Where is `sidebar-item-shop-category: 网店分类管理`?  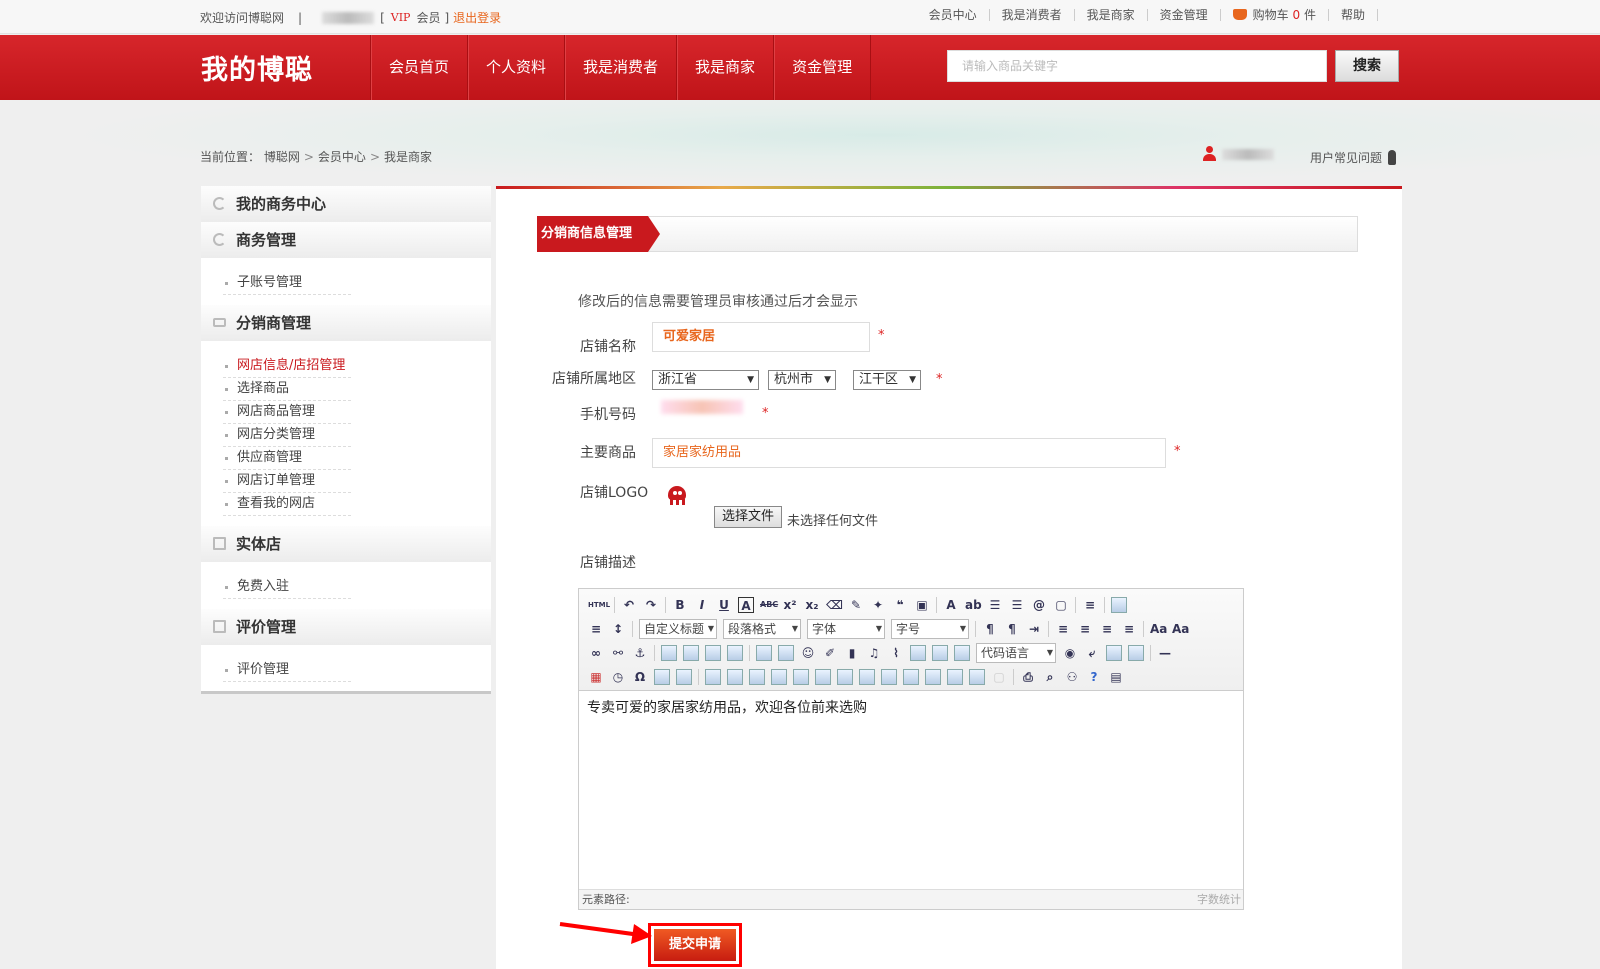 sidebar-item-shop-category: 网店分类管理 is located at coordinates (287, 435).